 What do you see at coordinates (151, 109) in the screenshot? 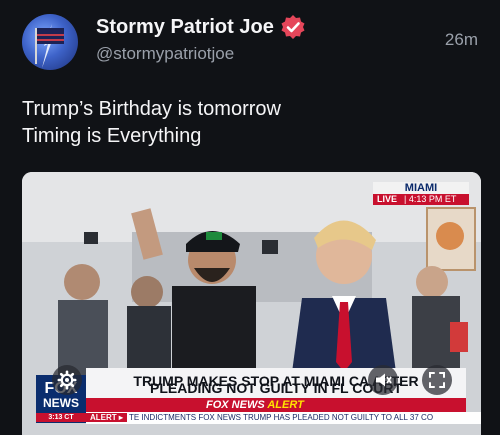
I see `post-text-line: Trump’s Birthday is tomorrow` at bounding box center [151, 109].